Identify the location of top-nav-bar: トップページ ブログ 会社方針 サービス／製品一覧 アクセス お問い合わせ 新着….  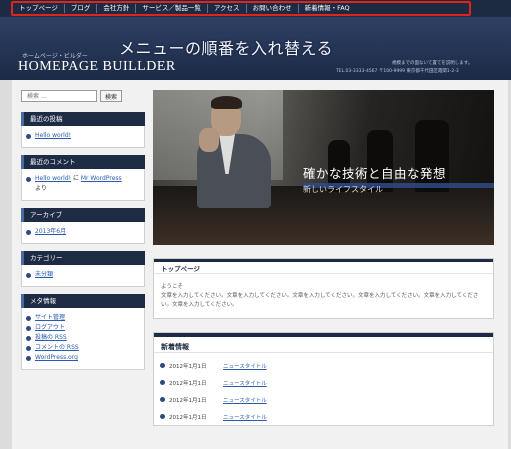
(255, 8).